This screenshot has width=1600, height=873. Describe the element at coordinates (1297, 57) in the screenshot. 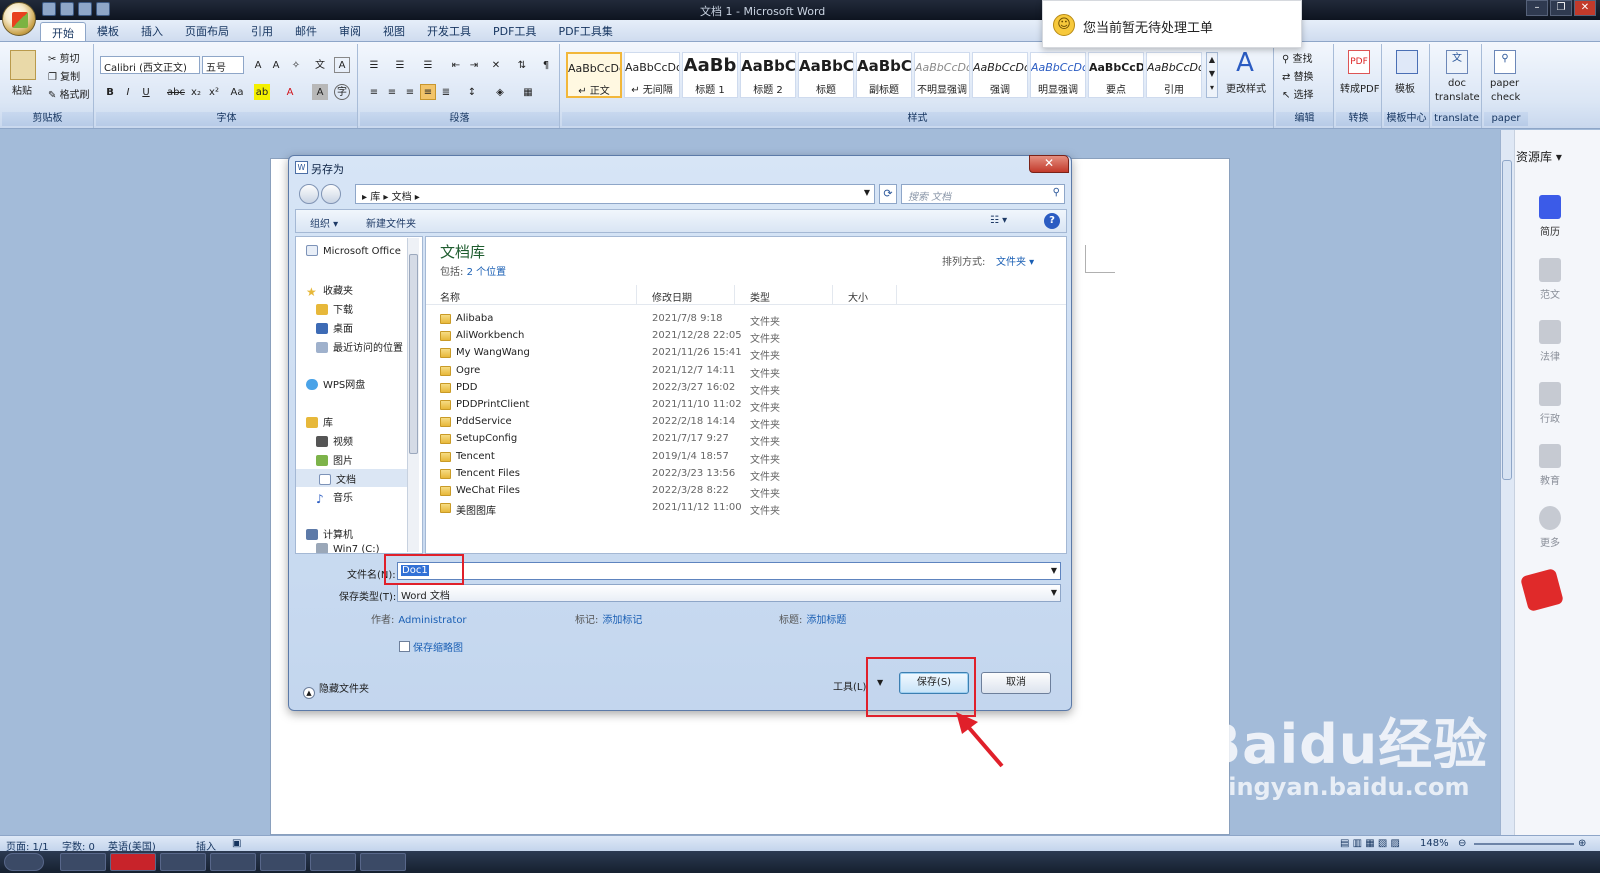

I see `find-button: ⚲ 查找` at that location.